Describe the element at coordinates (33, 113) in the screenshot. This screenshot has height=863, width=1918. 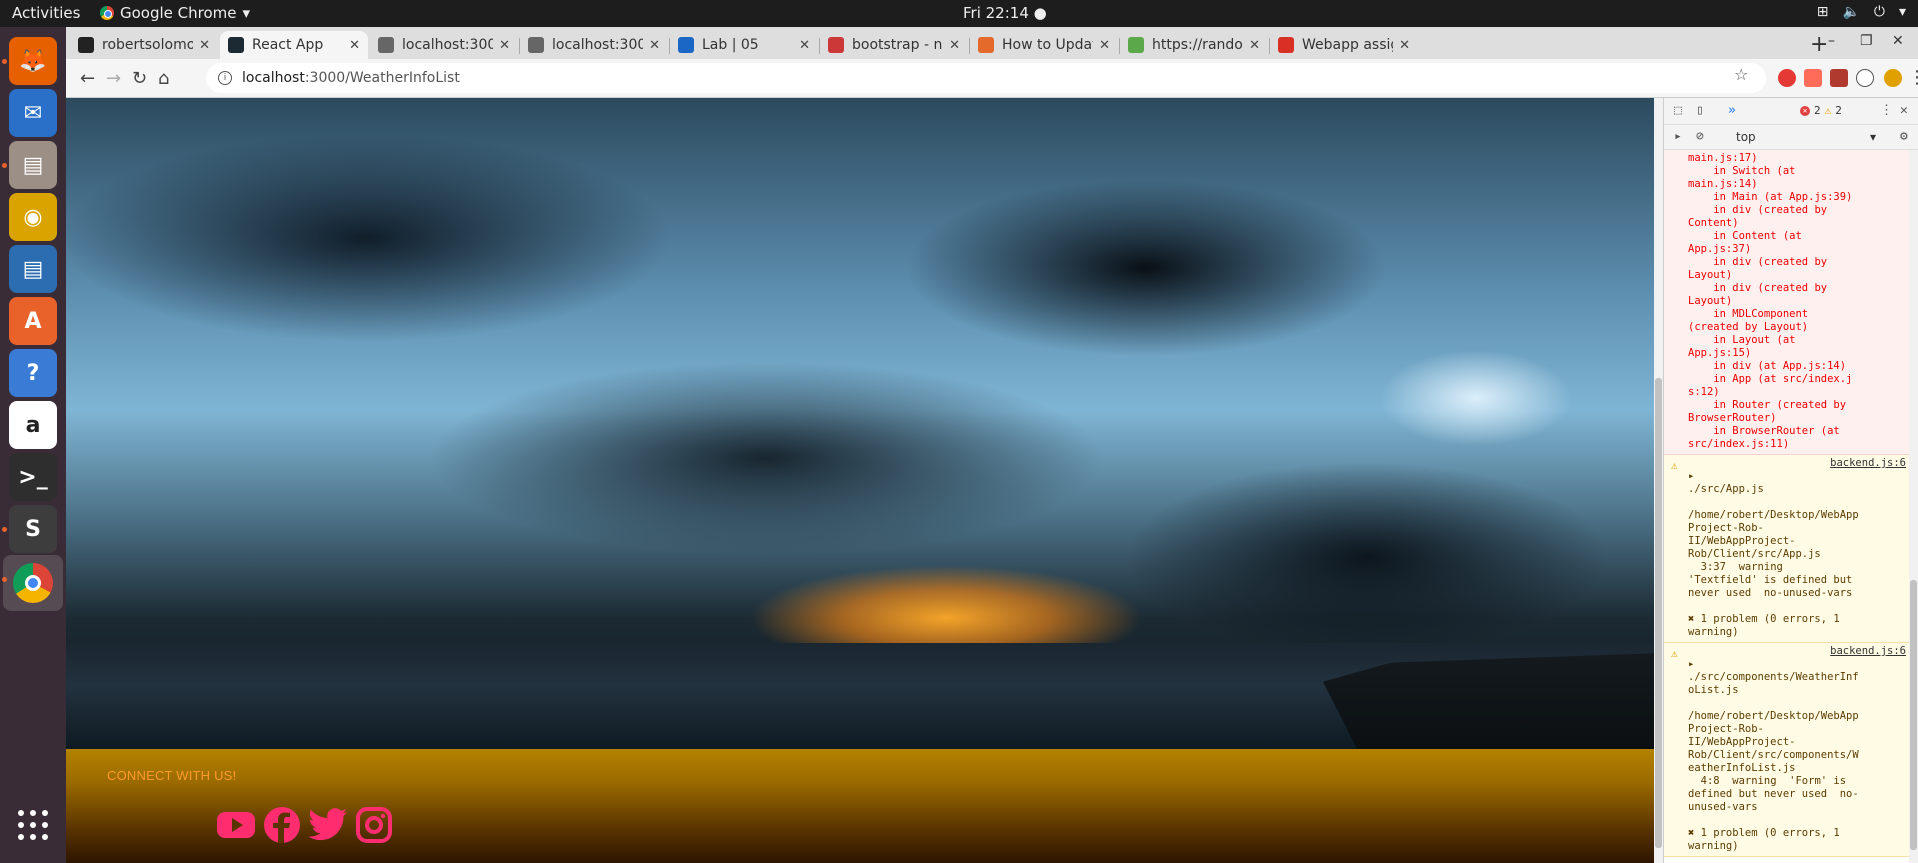
I see `thunderbird-icon: ✉` at that location.